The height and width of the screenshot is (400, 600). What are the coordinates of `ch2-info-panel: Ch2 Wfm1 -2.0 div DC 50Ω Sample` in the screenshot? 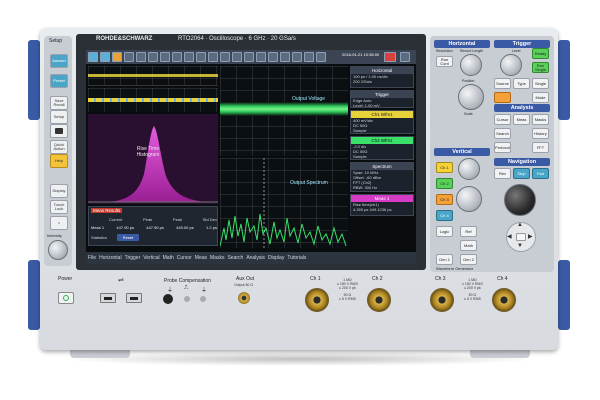 It's located at (382, 148).